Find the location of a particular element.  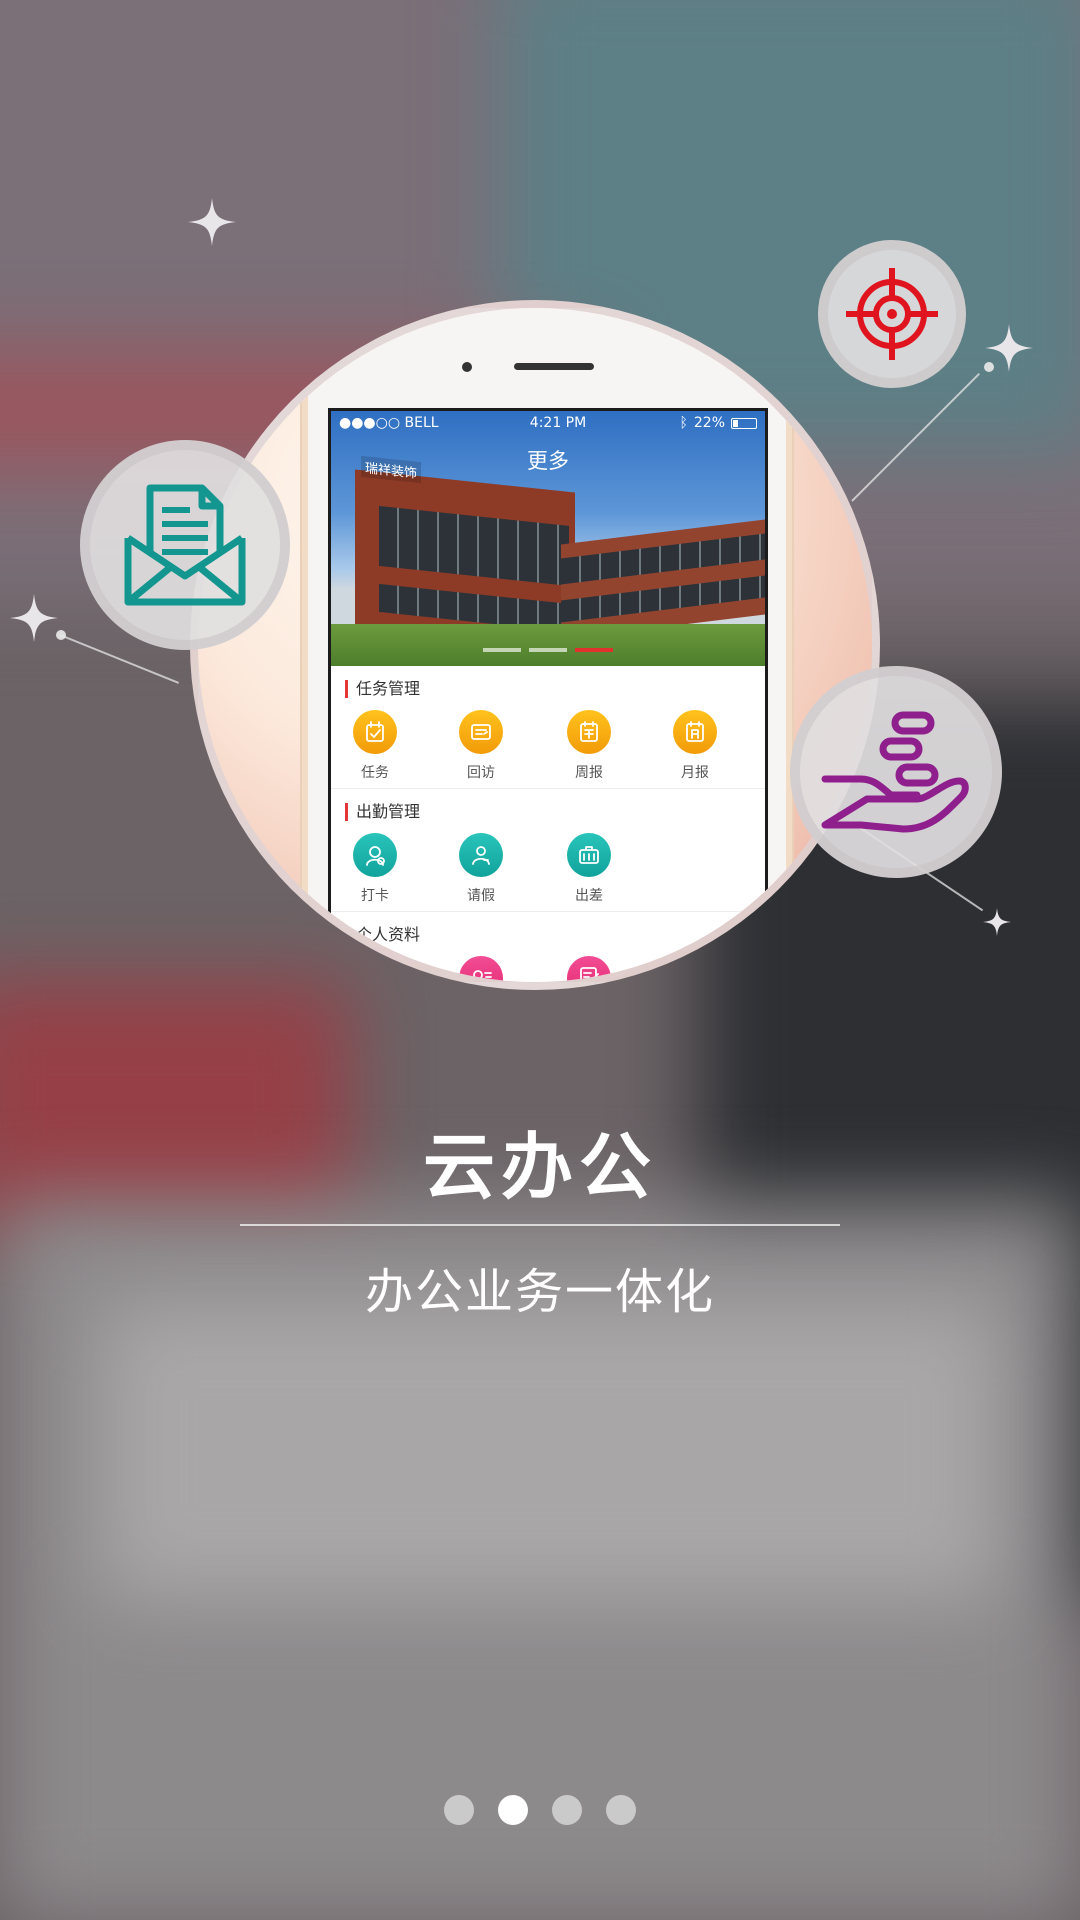

grid-item-label: 请假 is located at coordinates (481, 896).